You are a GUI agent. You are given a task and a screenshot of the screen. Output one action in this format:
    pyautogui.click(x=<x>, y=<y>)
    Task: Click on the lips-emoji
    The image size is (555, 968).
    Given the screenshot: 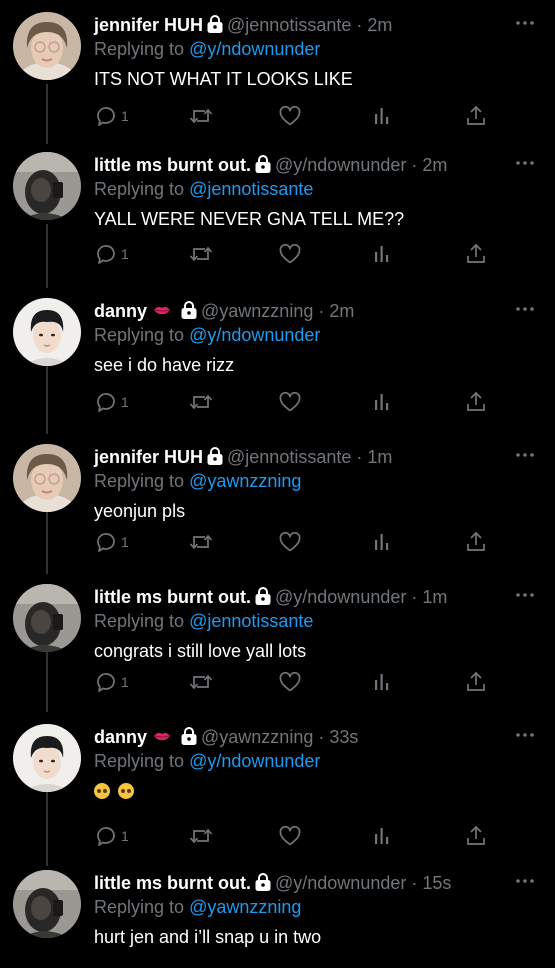 What is the action you would take?
    pyautogui.click(x=162, y=311)
    